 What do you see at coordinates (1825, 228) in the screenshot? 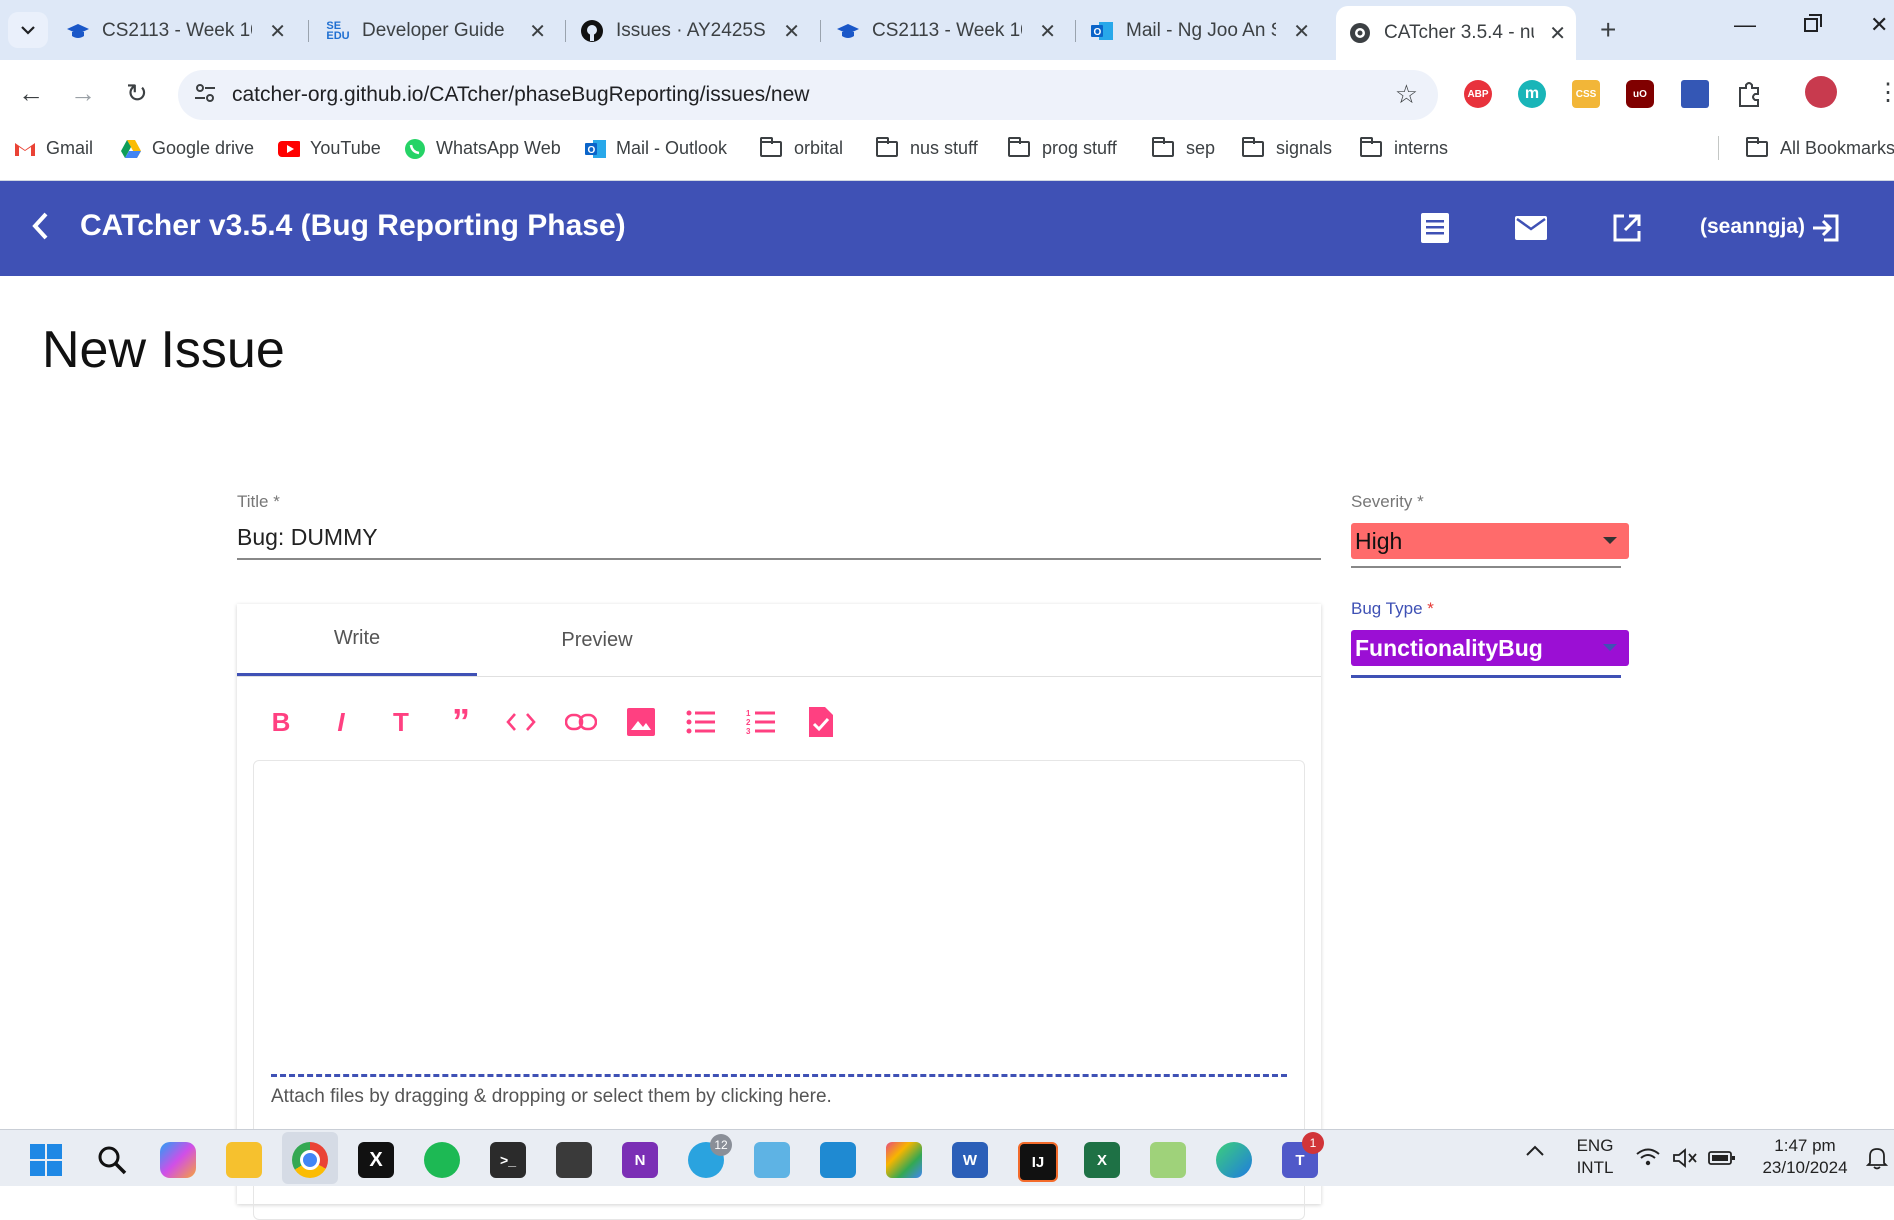
I see `logout-icon` at bounding box center [1825, 228].